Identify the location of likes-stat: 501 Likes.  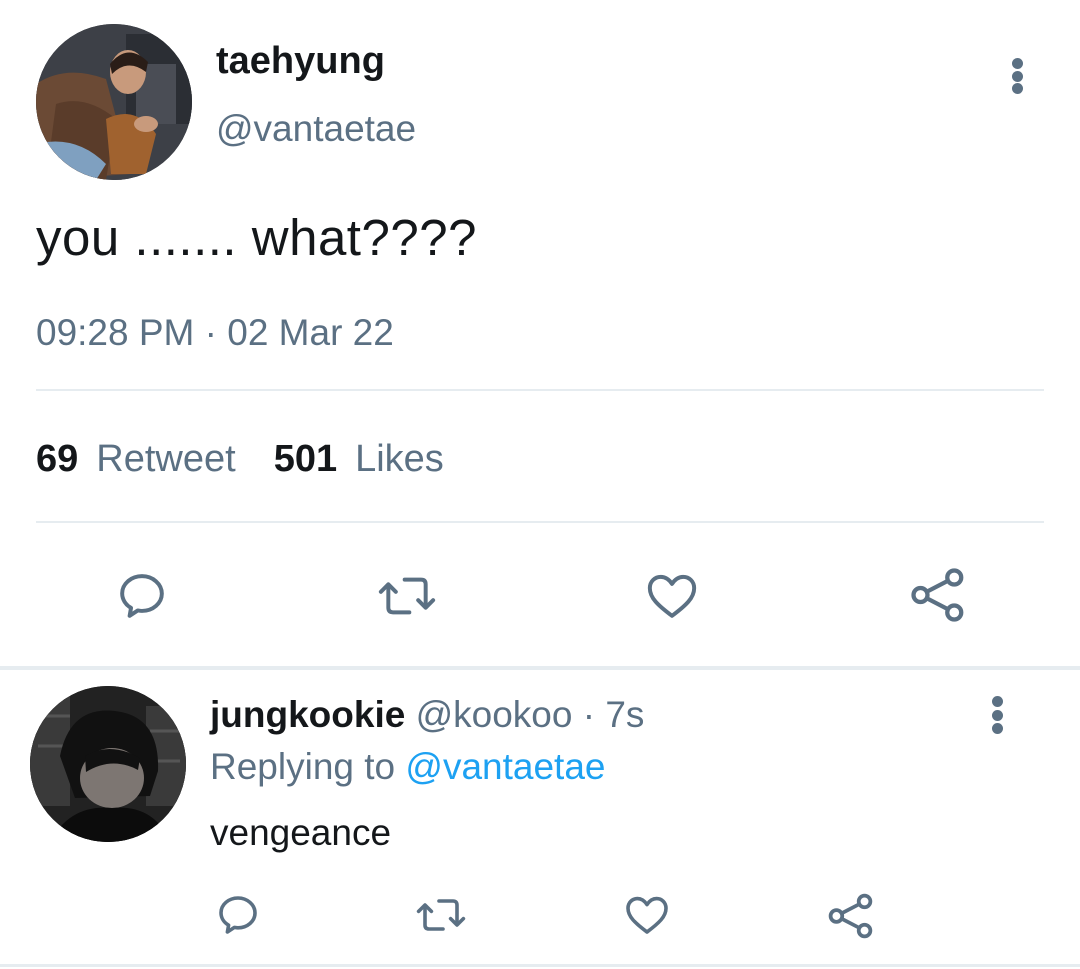
(359, 459).